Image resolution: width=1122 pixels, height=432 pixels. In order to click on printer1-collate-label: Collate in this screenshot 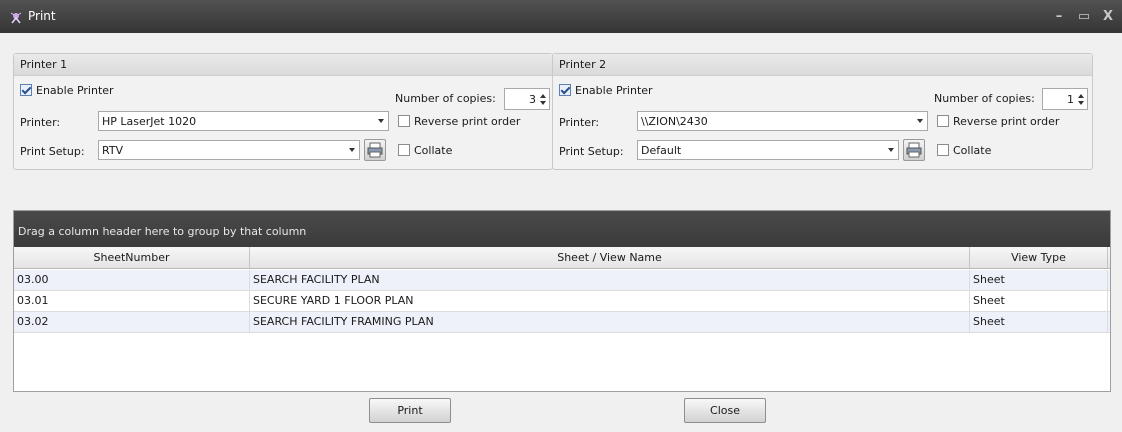, I will do `click(433, 150)`.